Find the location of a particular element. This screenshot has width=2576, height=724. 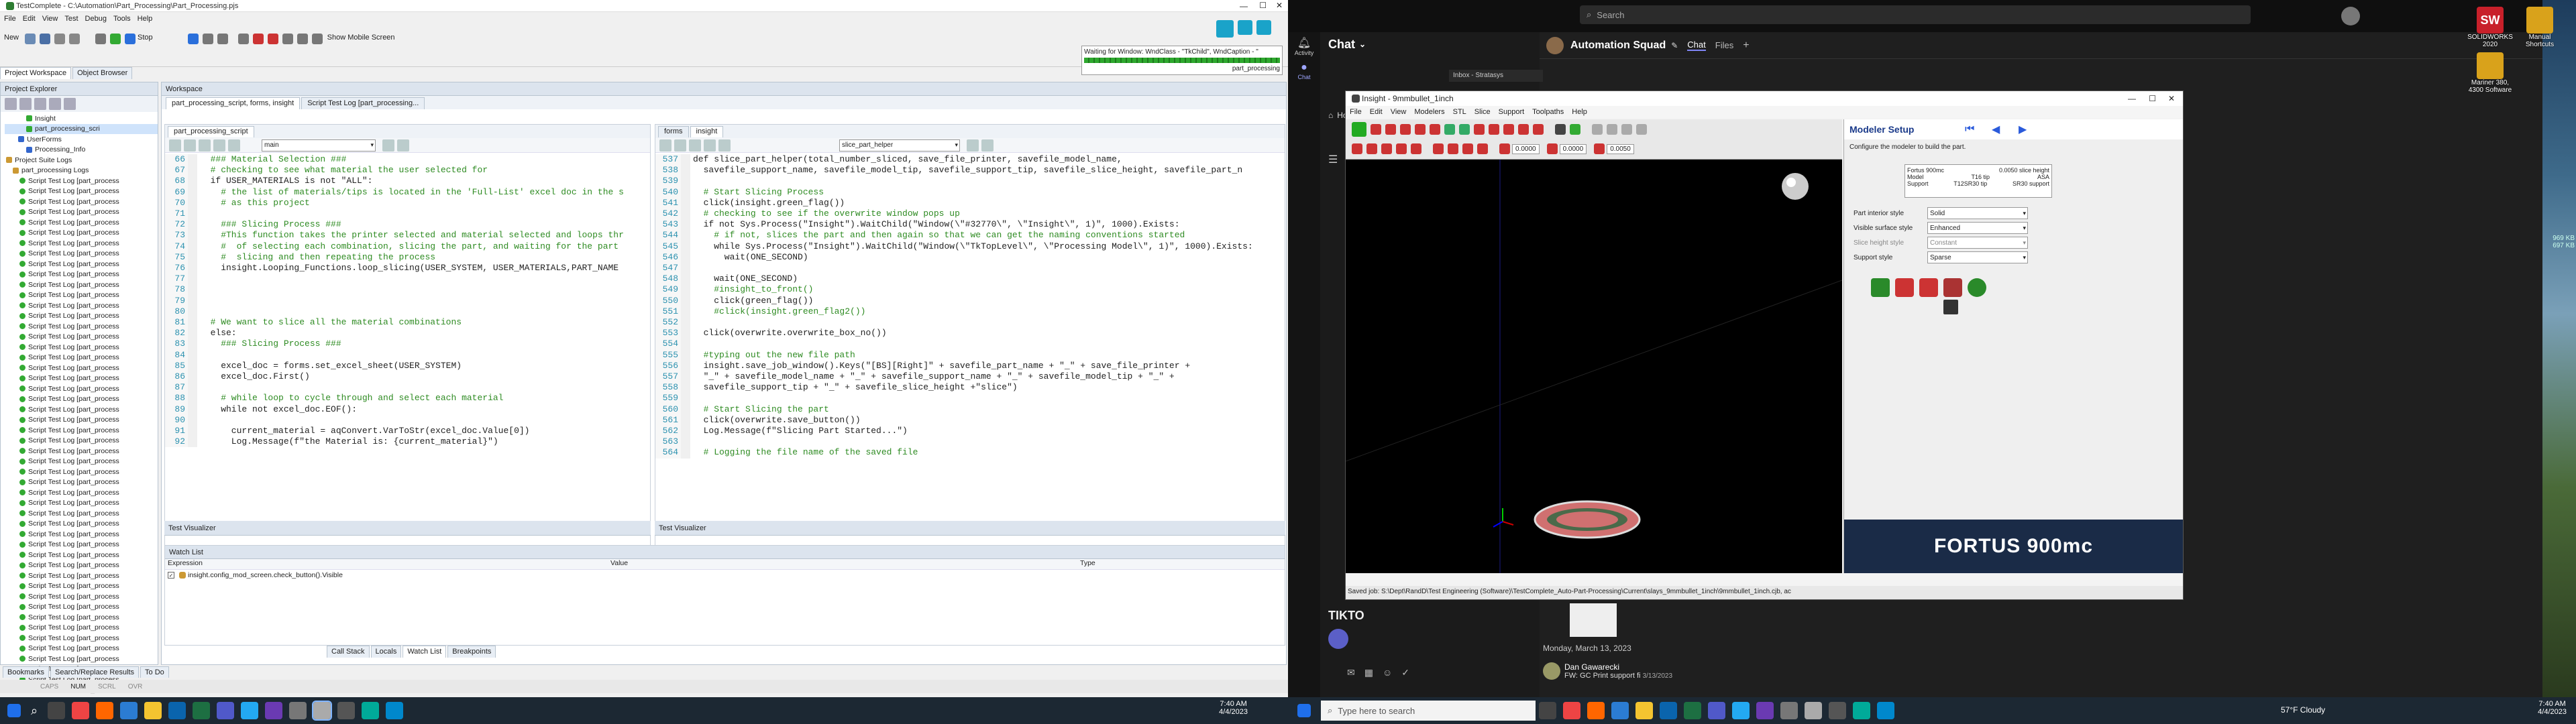

desktop-icon: SW SOLIDWORKS 2020 is located at coordinates (2490, 27).